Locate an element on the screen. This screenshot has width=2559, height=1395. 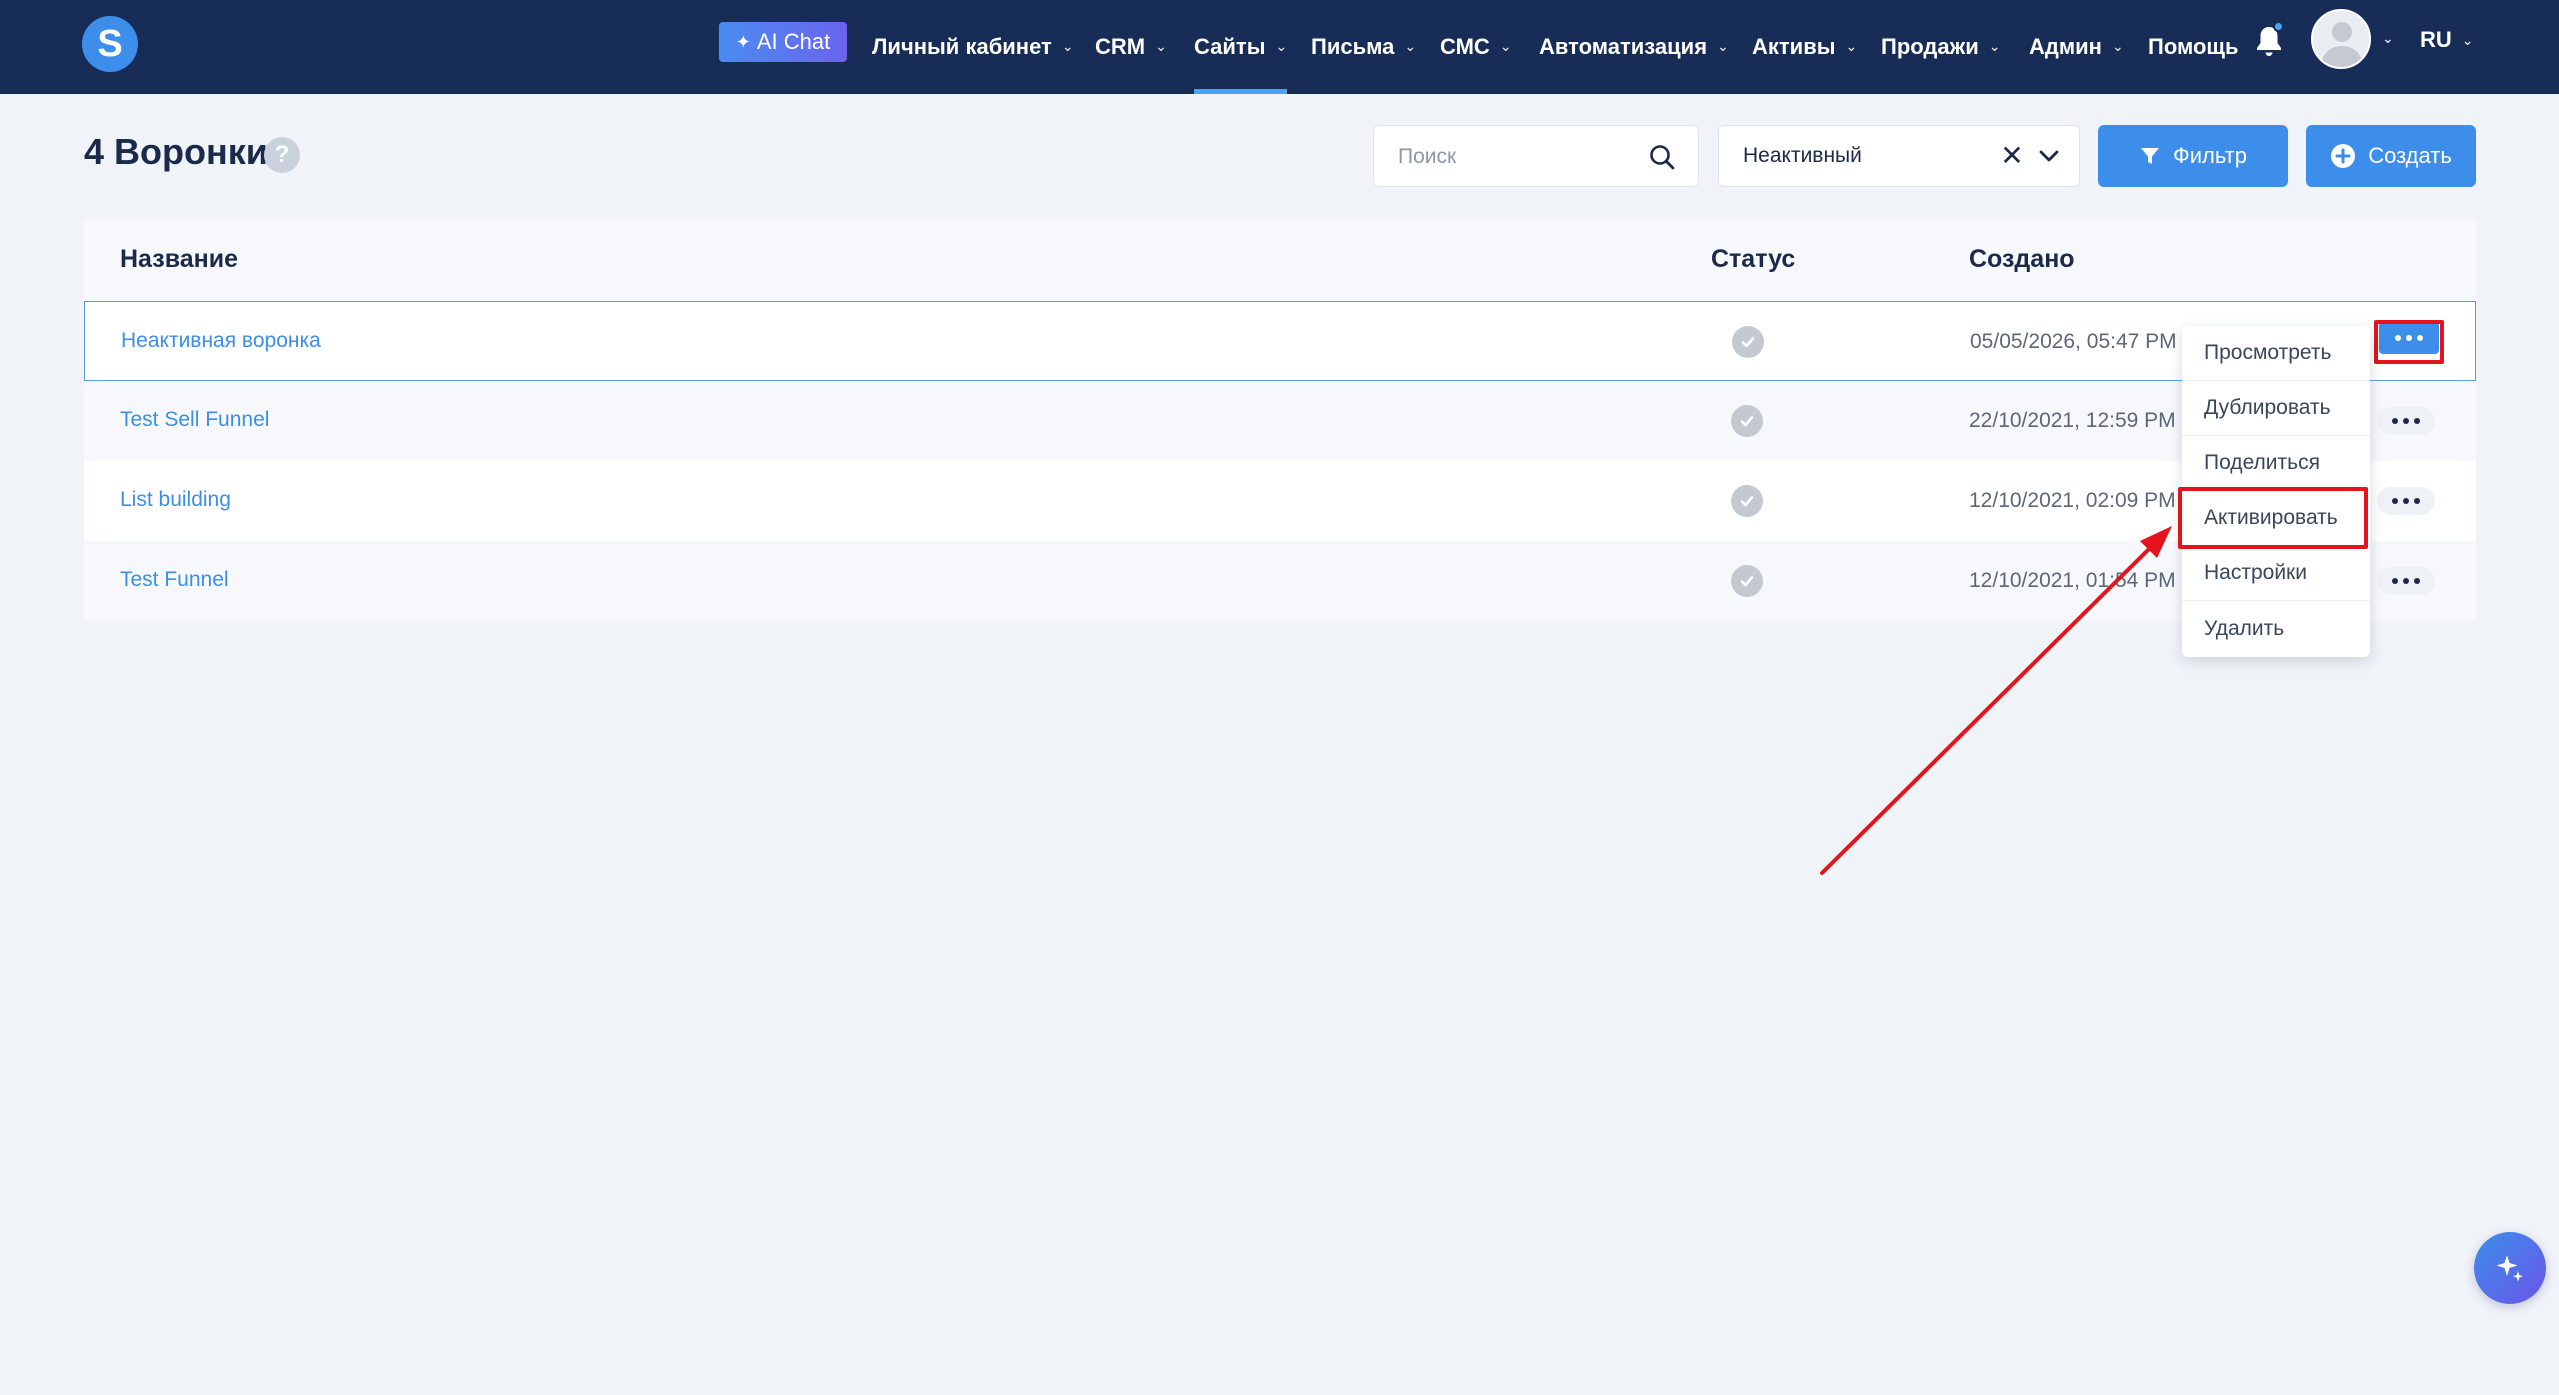
language-selector: RU ⌄ is located at coordinates (2447, 40).